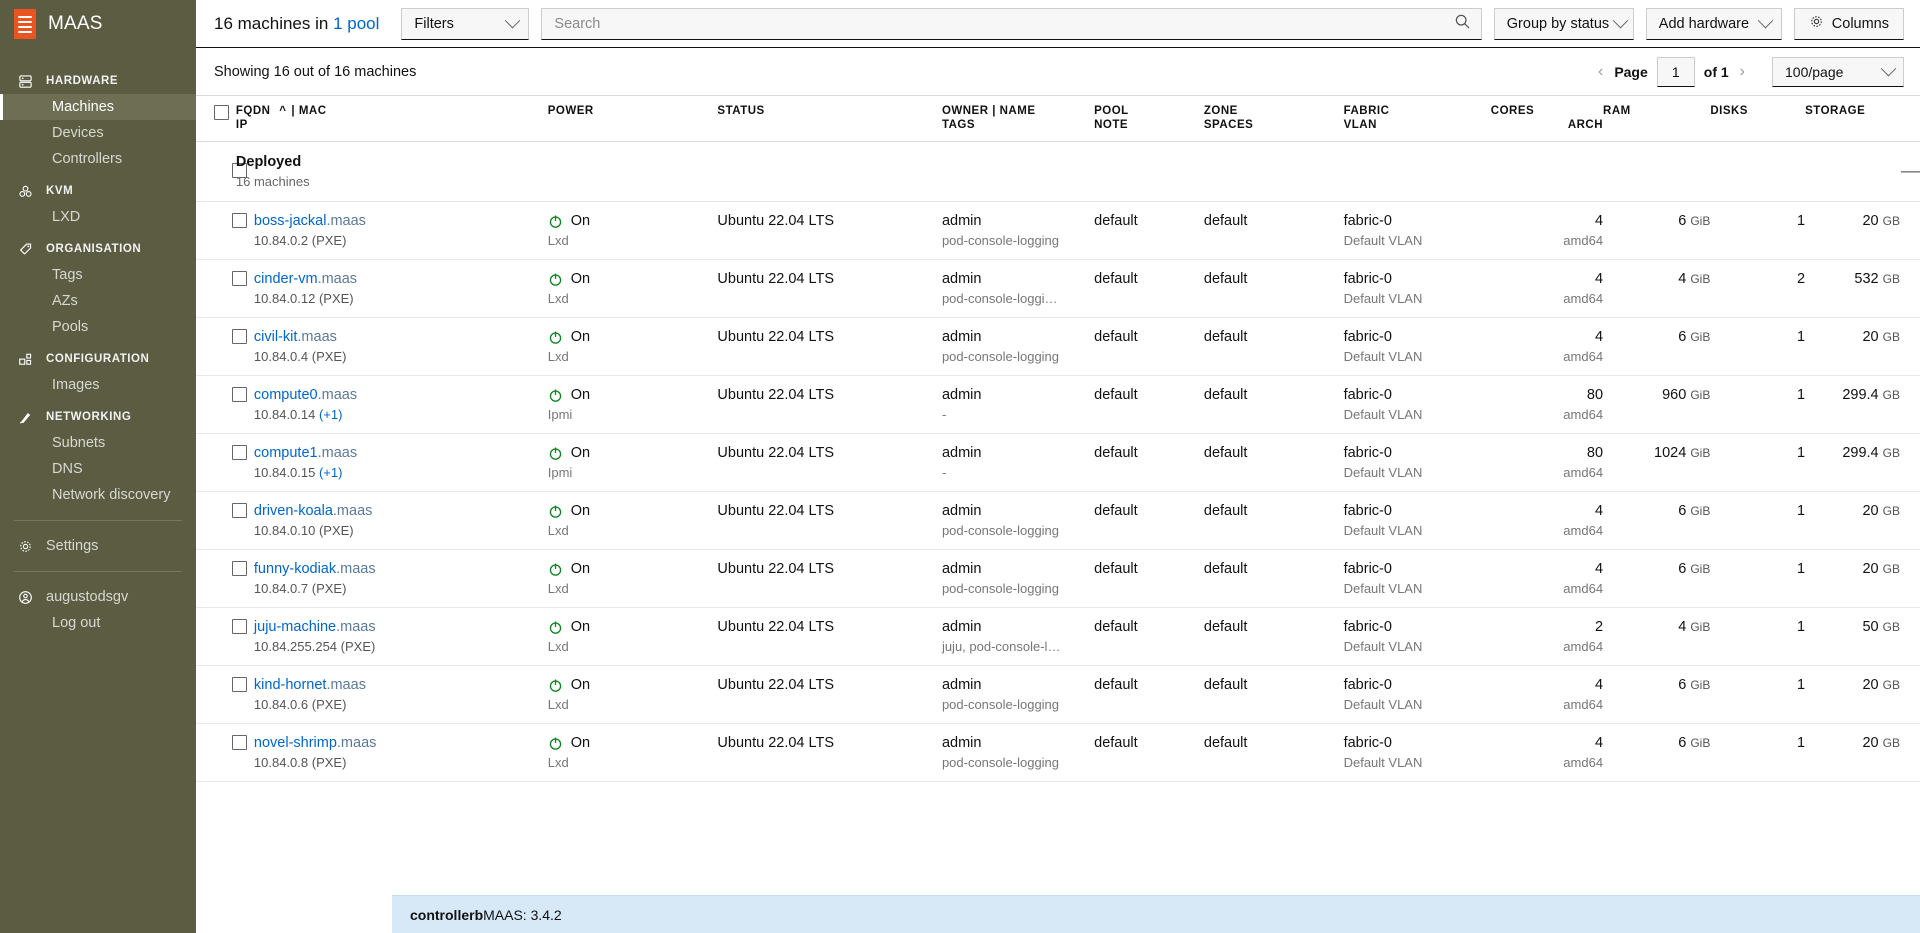 This screenshot has width=1920, height=933. What do you see at coordinates (1675, 71) in the screenshot?
I see `page-number-input` at bounding box center [1675, 71].